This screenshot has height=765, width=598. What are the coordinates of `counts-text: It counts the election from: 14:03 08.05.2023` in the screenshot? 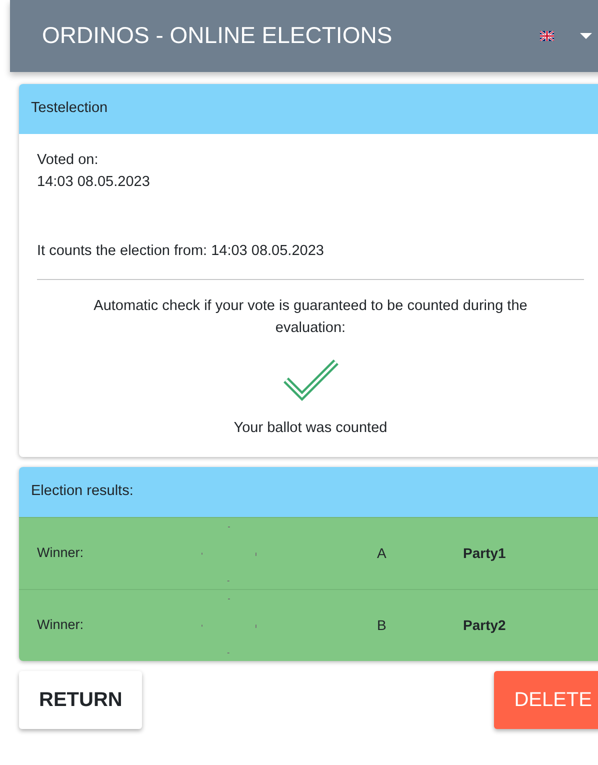 It's located at (181, 252).